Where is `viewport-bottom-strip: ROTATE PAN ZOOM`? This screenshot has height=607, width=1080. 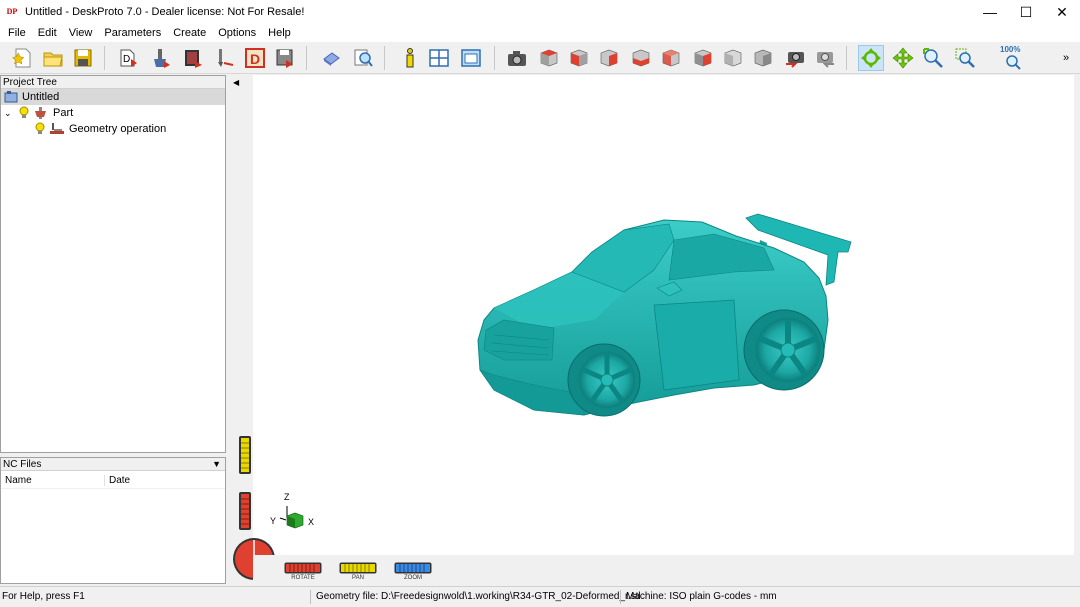
viewport-bottom-strip: ROTATE PAN ZOOM is located at coordinates (663, 569).